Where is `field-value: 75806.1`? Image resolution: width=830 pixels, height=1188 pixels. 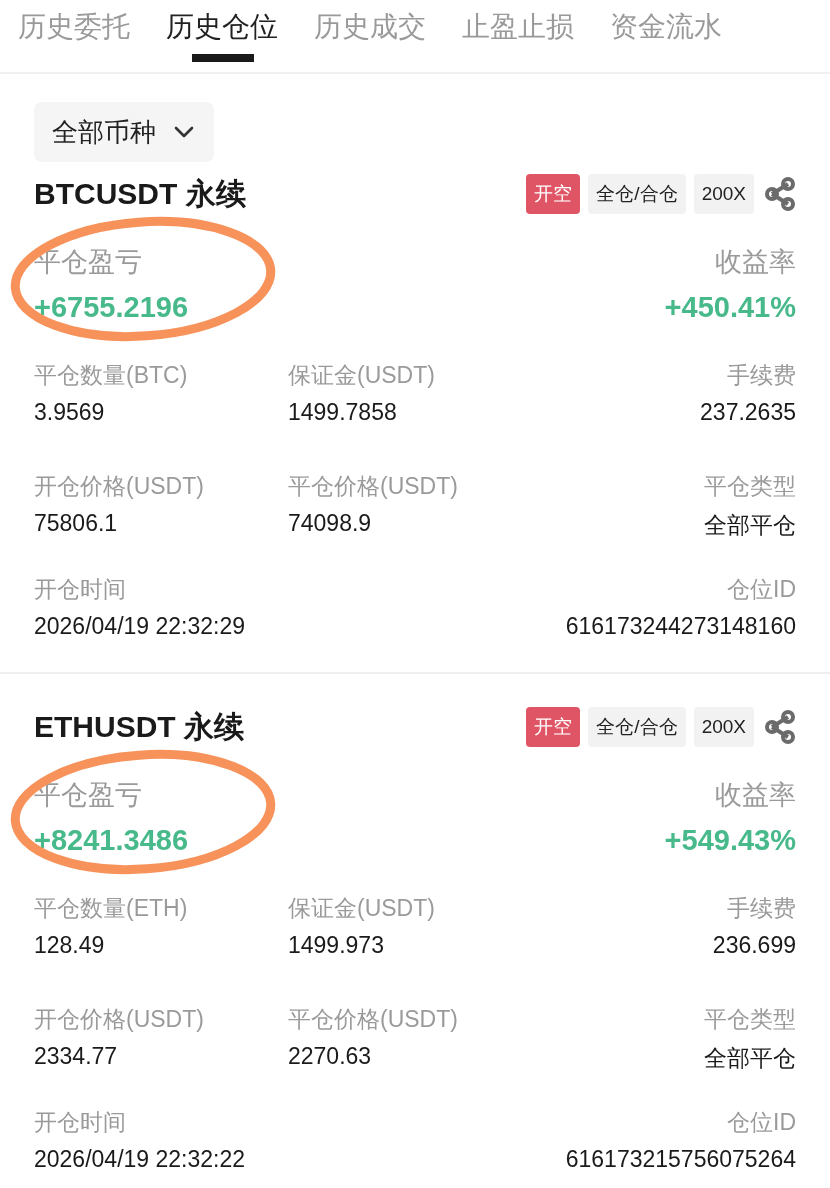
field-value: 75806.1 is located at coordinates (76, 523).